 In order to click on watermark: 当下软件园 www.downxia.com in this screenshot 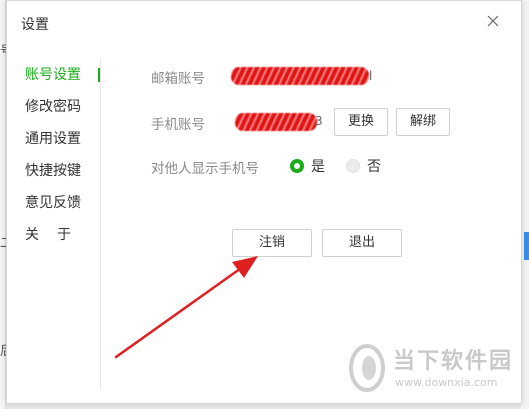, I will do `click(433, 371)`.